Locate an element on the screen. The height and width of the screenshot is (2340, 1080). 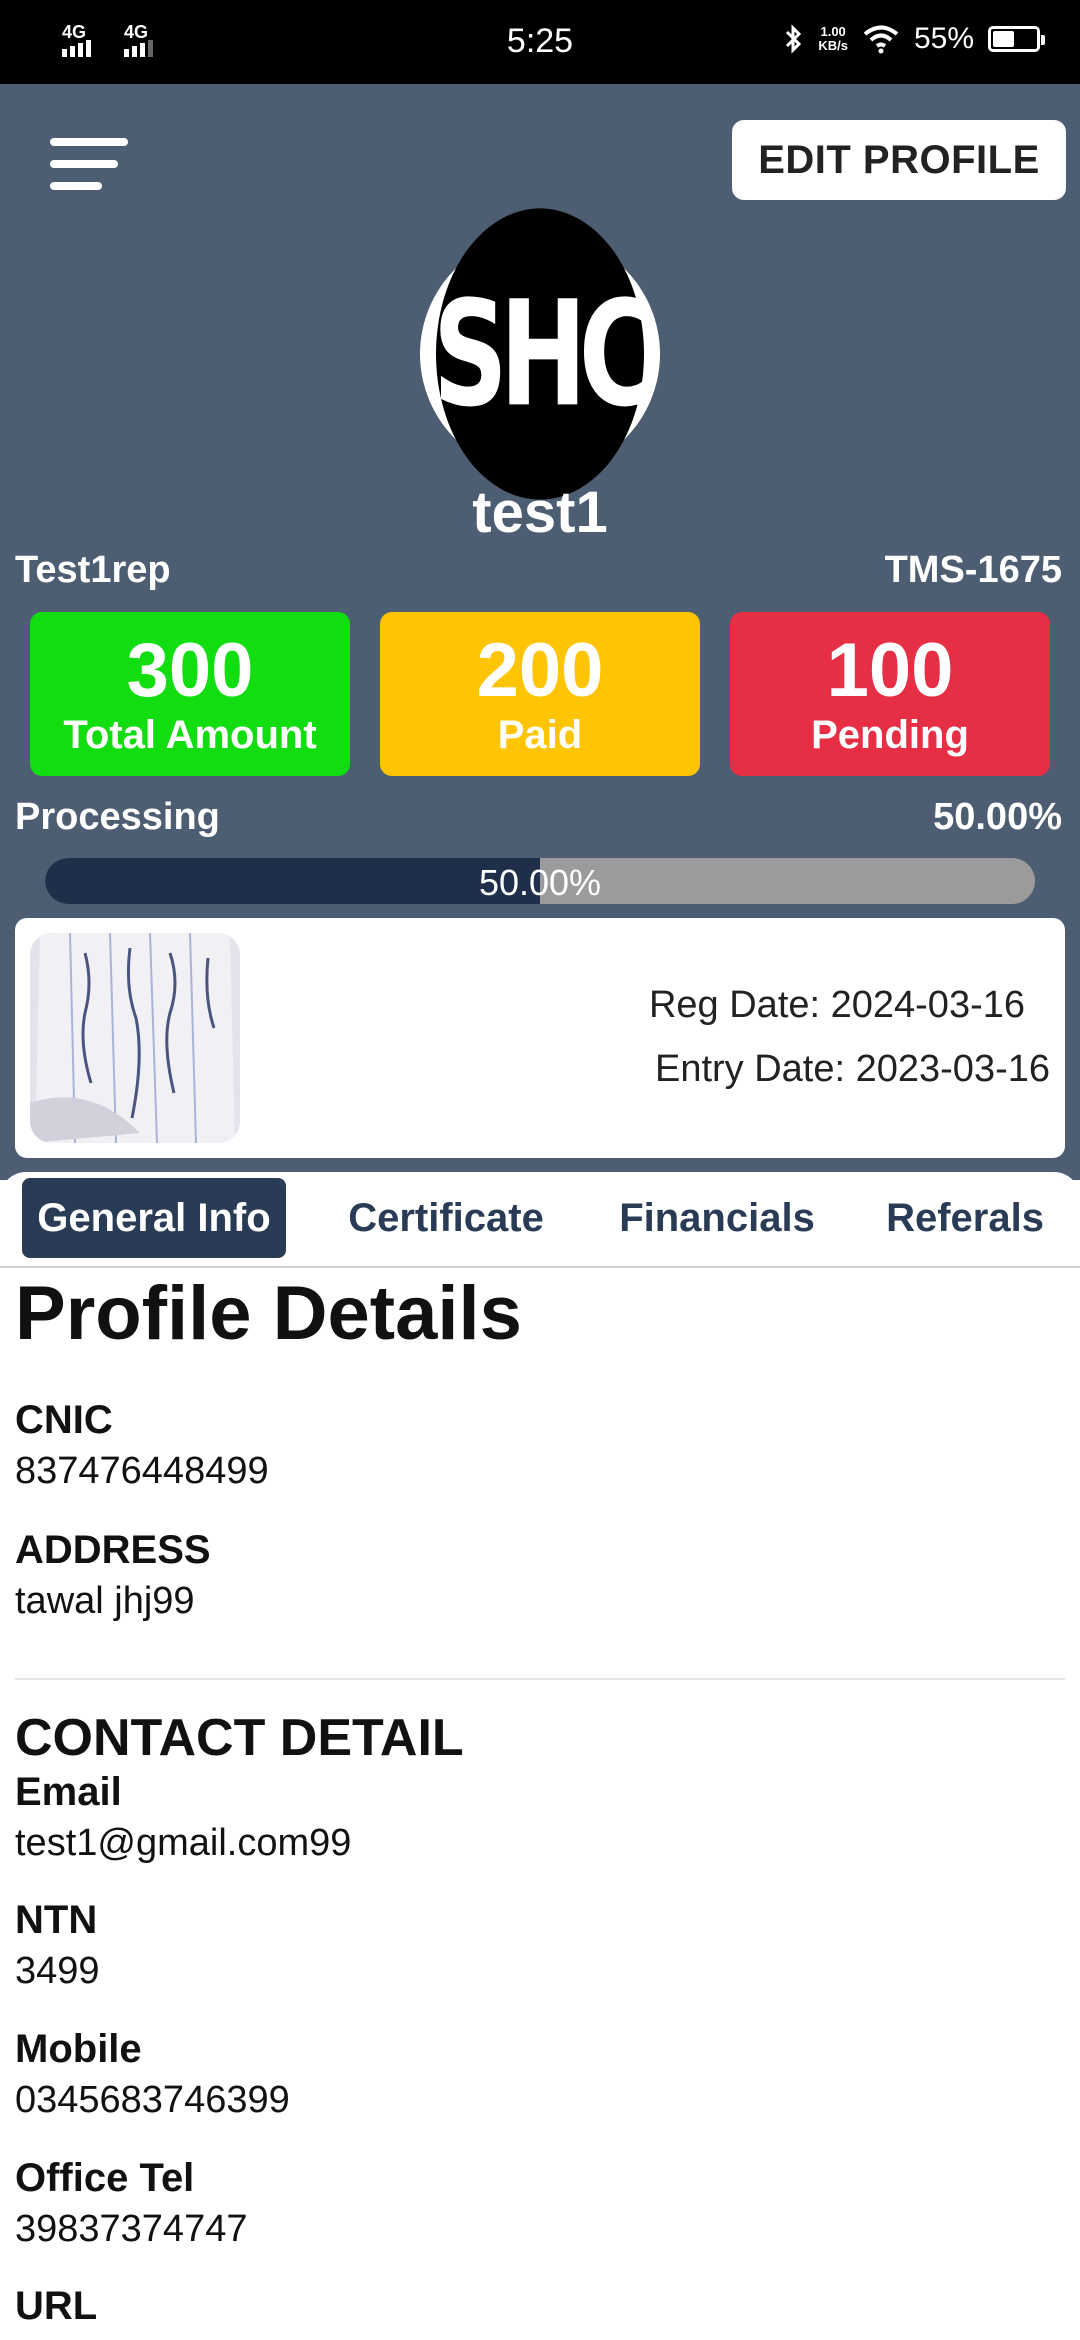
reg-date: Reg Date: 2024-03-16 is located at coordinates (836, 1005).